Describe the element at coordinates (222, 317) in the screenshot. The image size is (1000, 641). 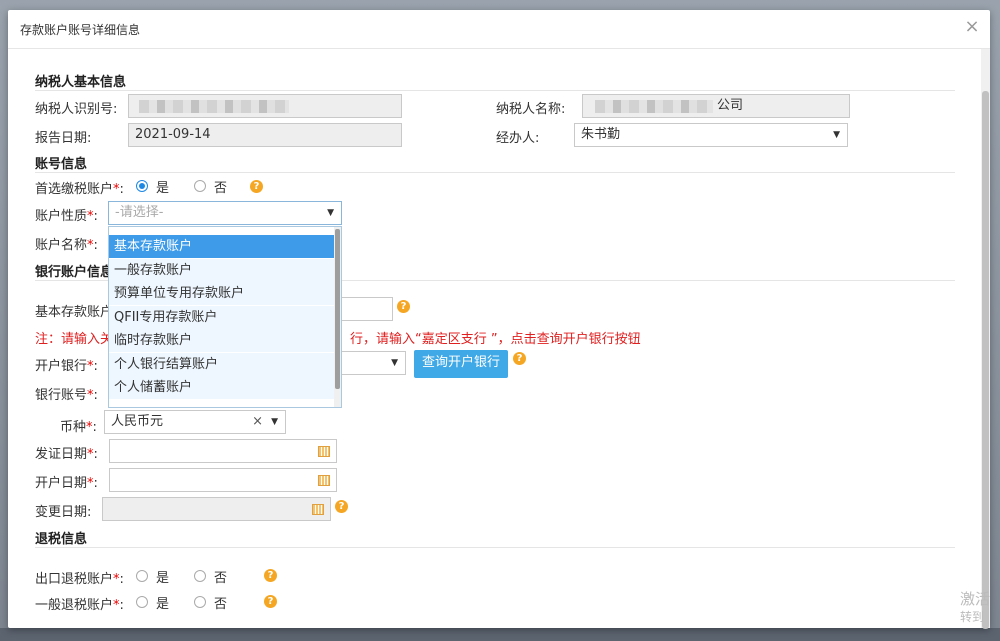
I see `dropdown-option: QFII专用存款账户` at that location.